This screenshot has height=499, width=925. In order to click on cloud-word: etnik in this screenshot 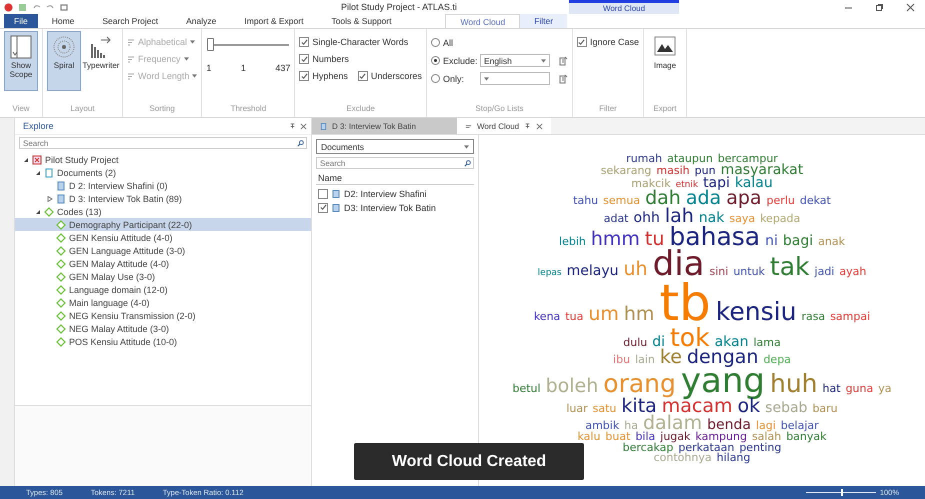, I will do `click(687, 185)`.